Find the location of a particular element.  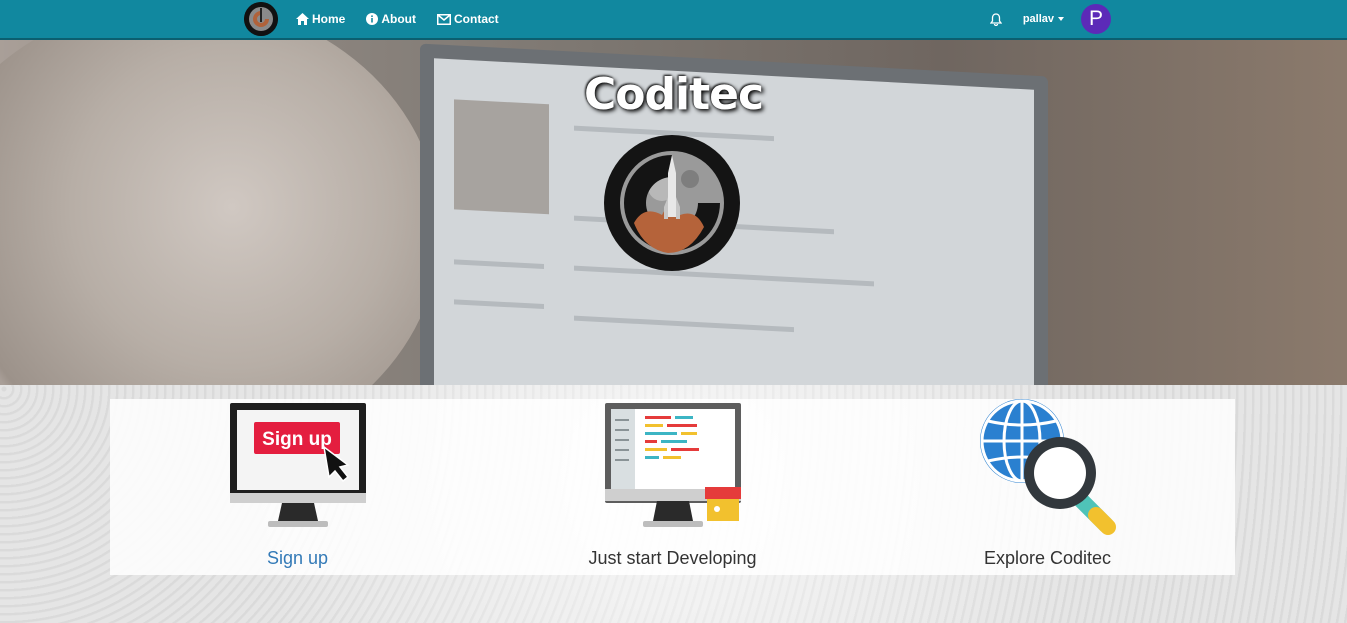

avatar: P is located at coordinates (1096, 19).